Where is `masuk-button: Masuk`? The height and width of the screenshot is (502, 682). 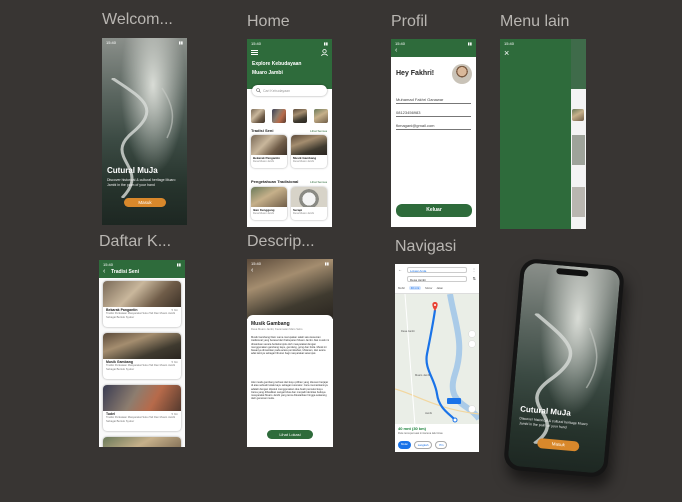 masuk-button: Masuk is located at coordinates (145, 202).